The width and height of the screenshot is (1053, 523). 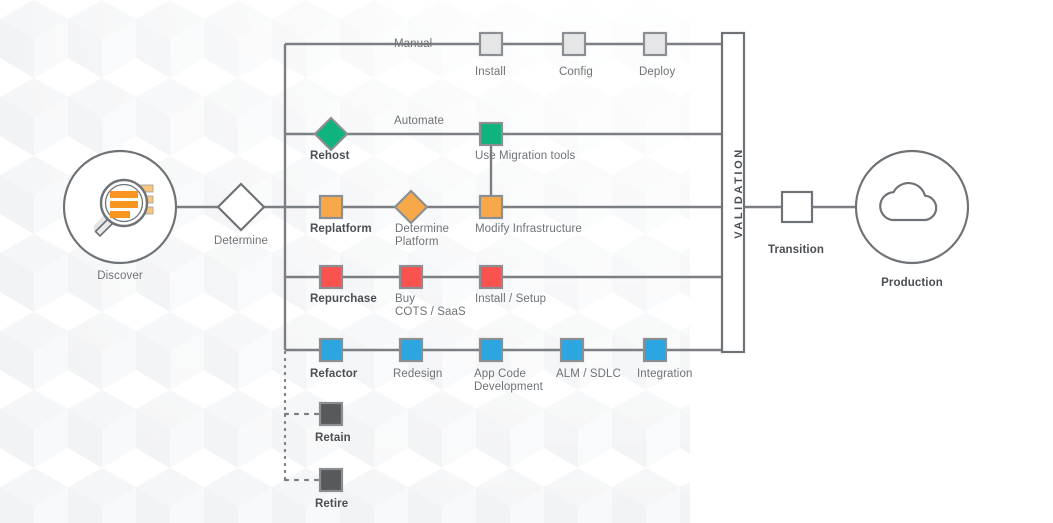 What do you see at coordinates (508, 380) in the screenshot?
I see `node-label-app-code-development: App Code Development` at bounding box center [508, 380].